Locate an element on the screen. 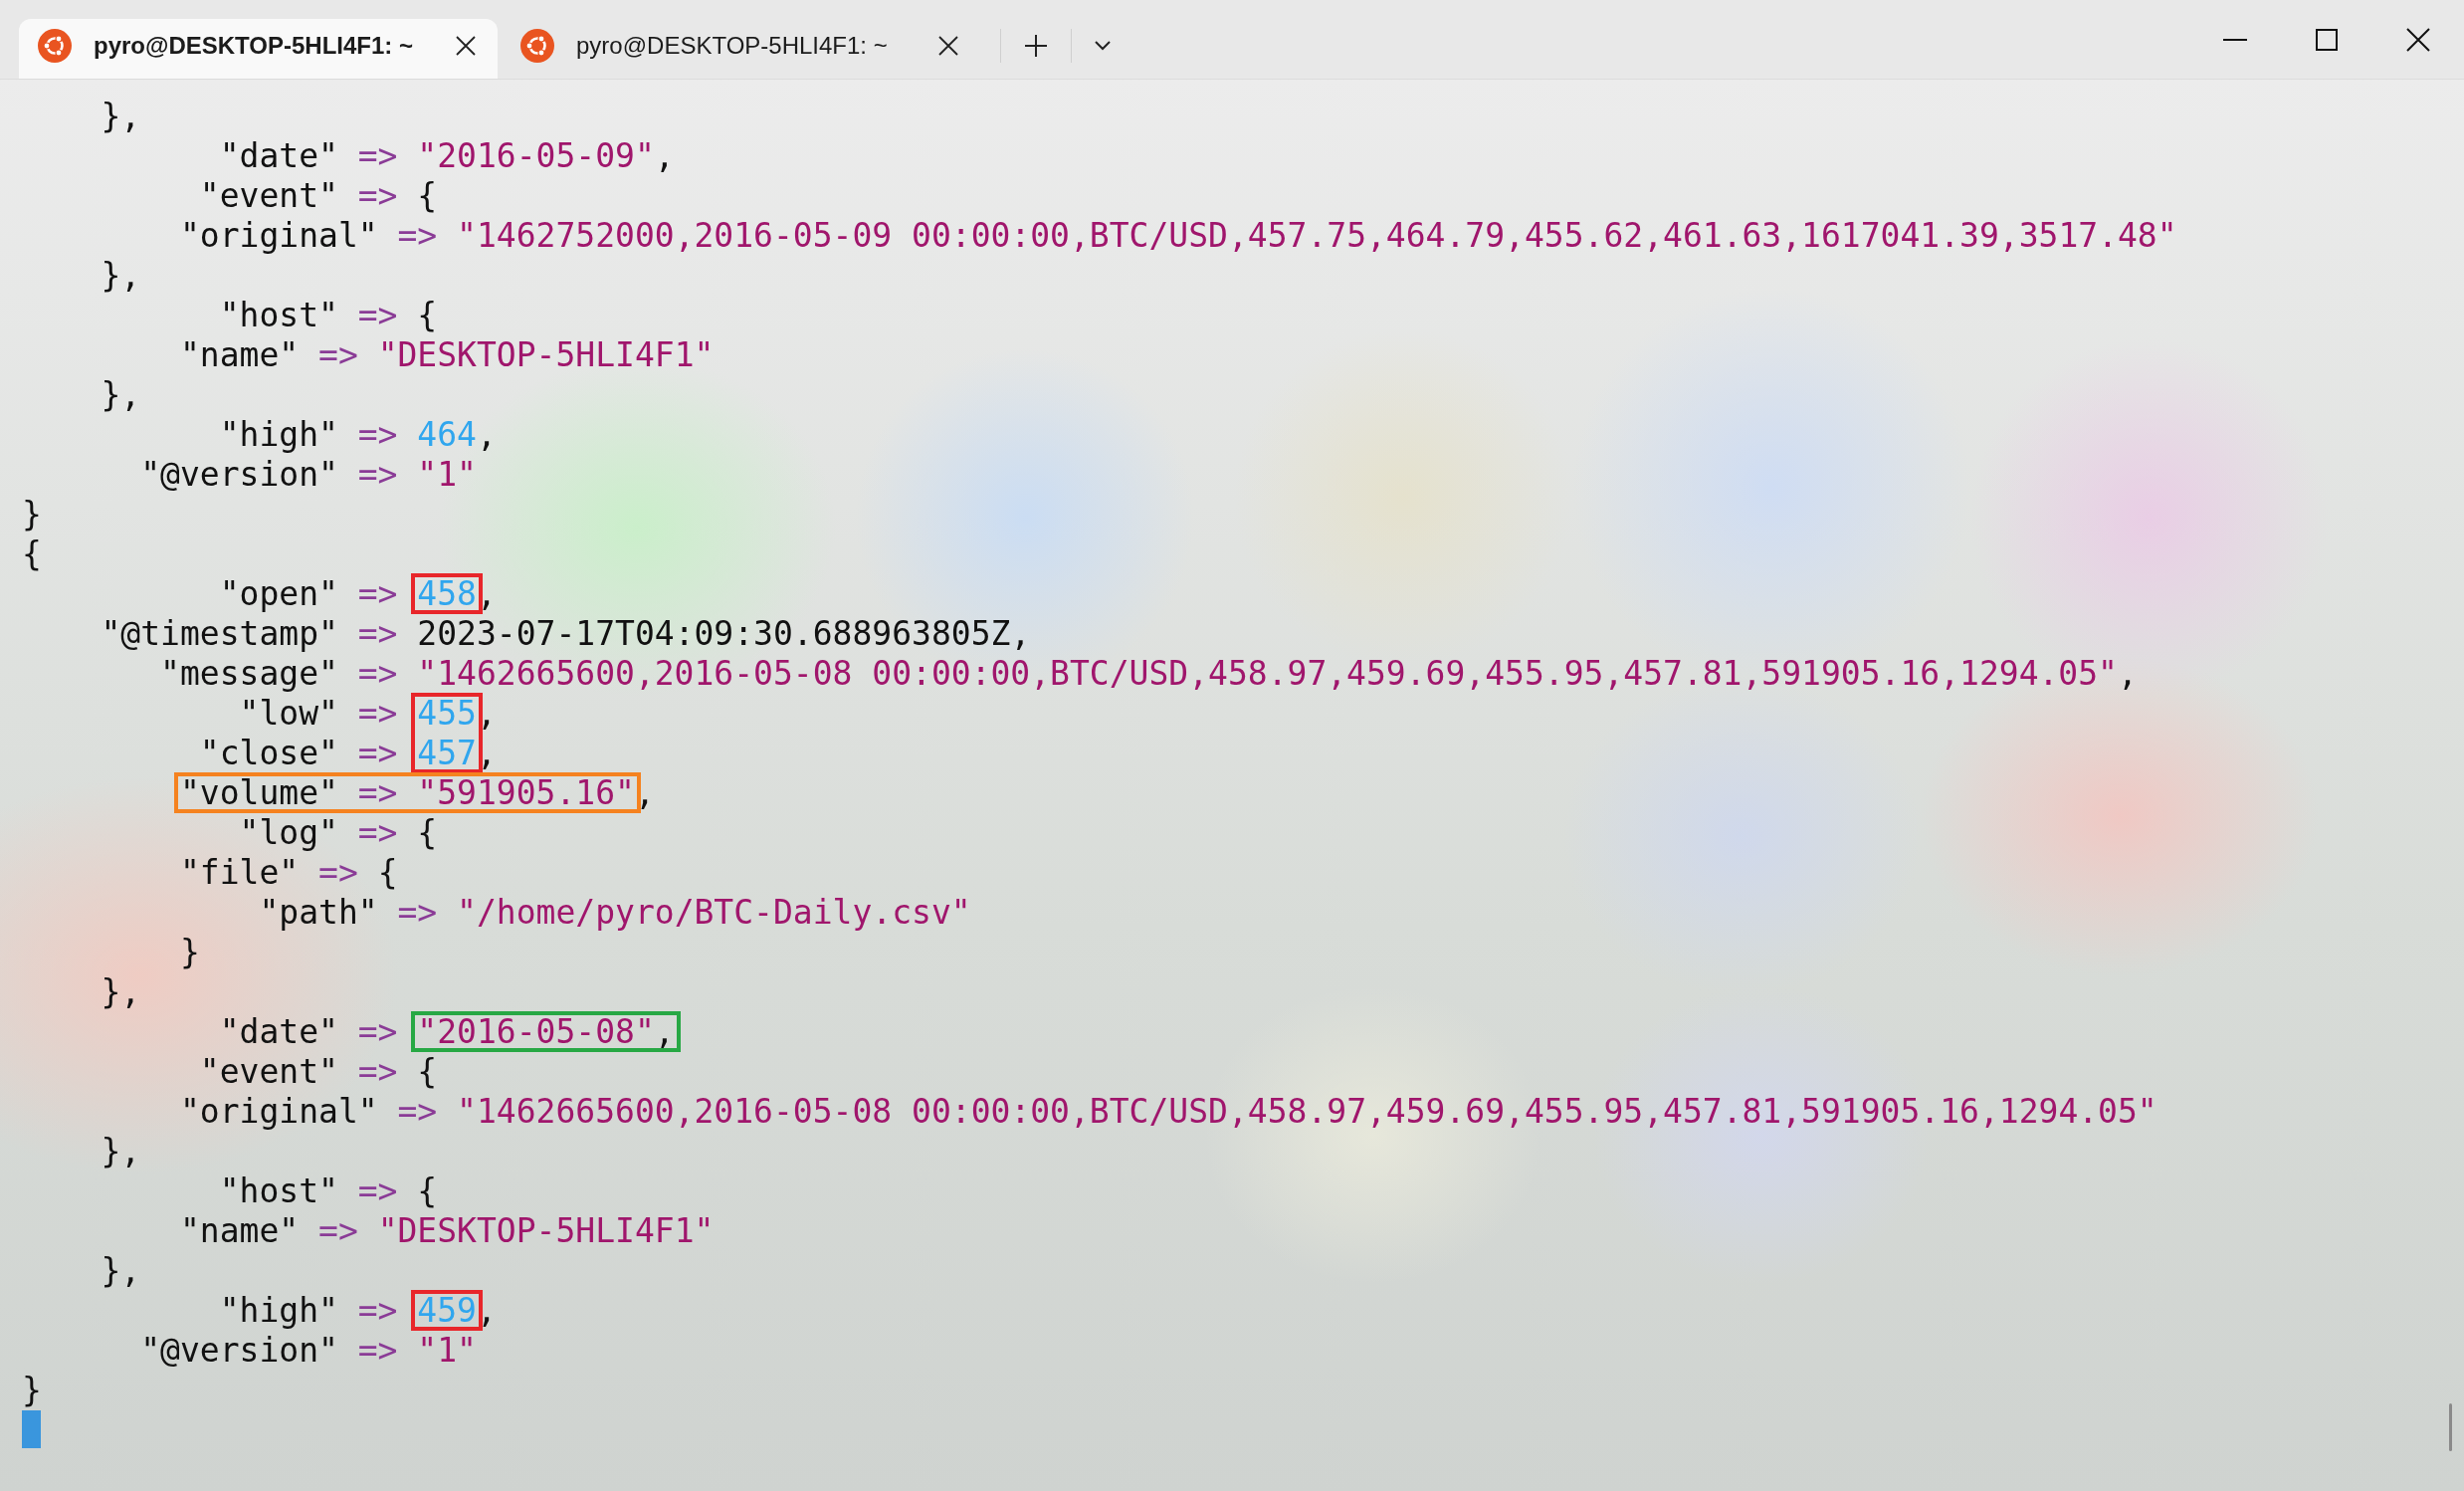 The height and width of the screenshot is (1491, 2464). tab-title: pyro@DESKTOP-5HLI4F1: ~ is located at coordinates (732, 46).